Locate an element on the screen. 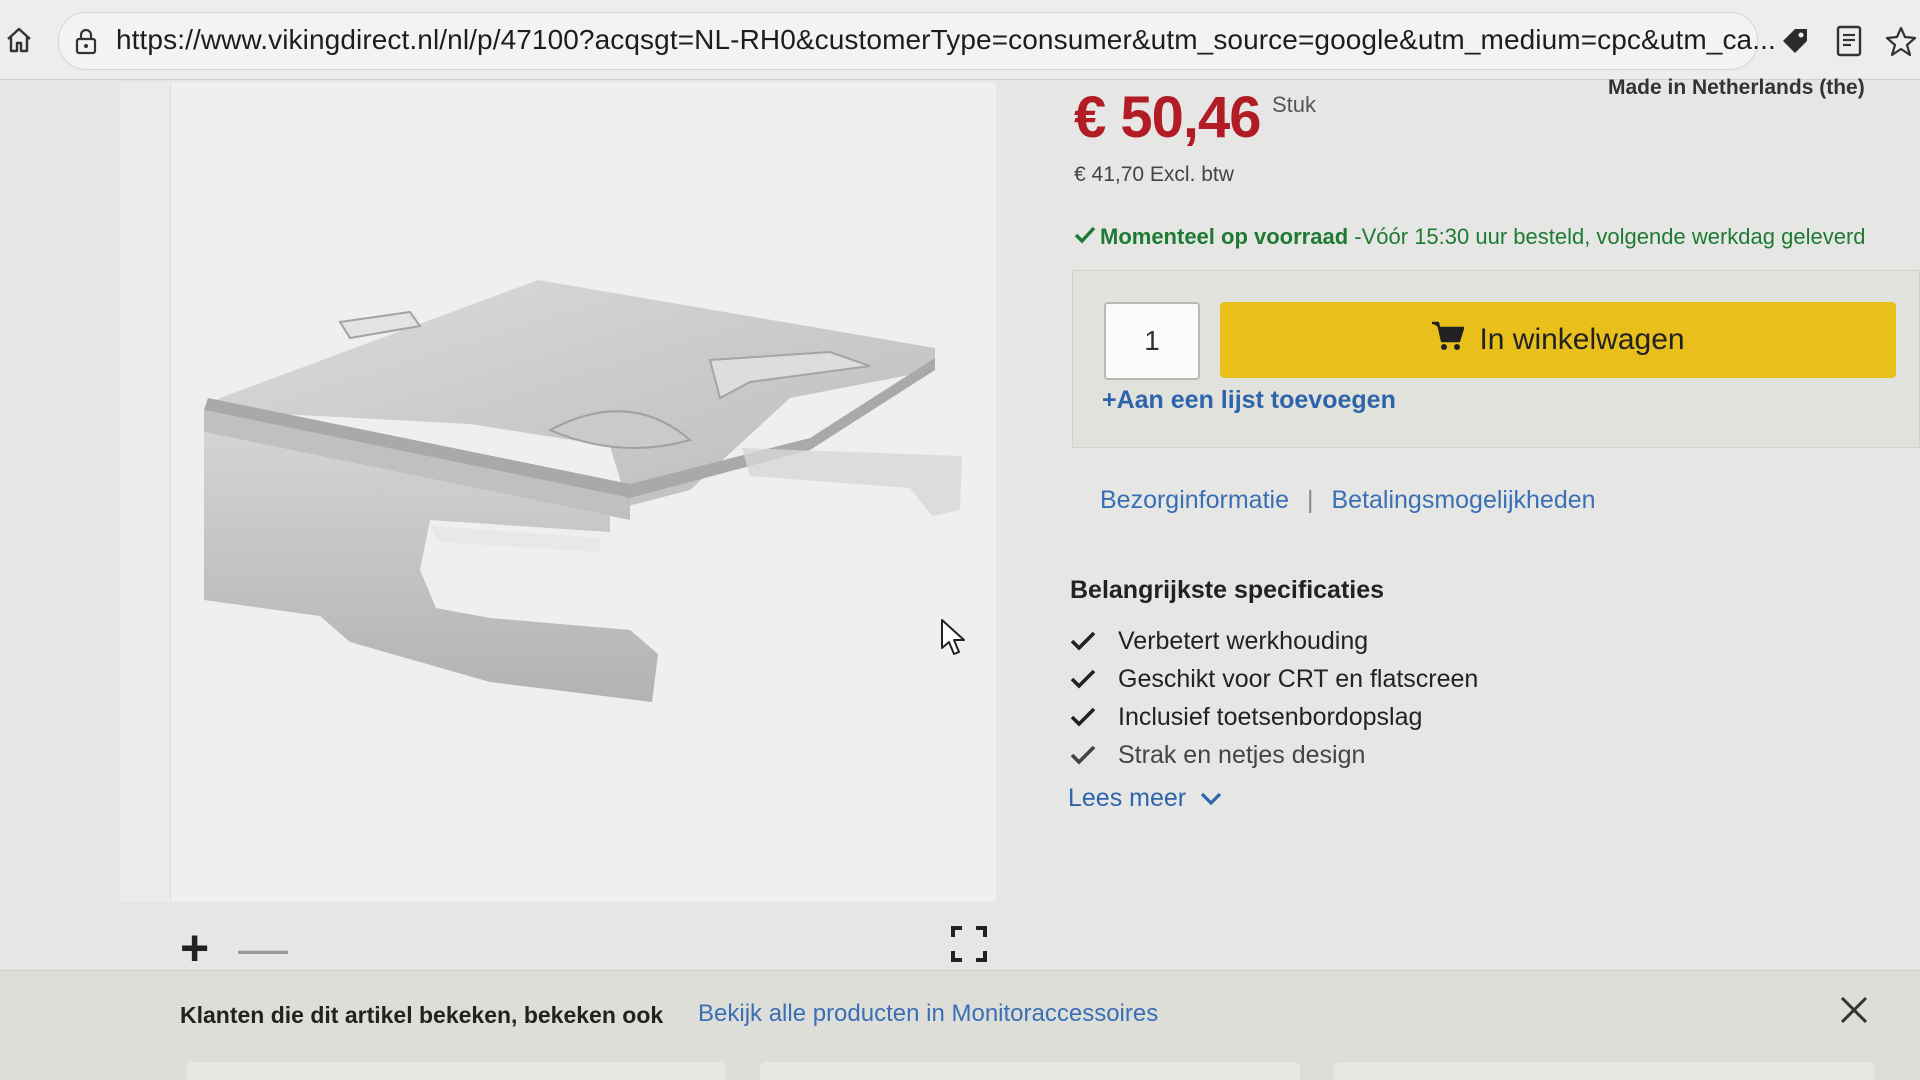 Image resolution: width=1920 pixels, height=1080 pixels. country-of-origin: Made in Netherlands (the) is located at coordinates (1736, 87).